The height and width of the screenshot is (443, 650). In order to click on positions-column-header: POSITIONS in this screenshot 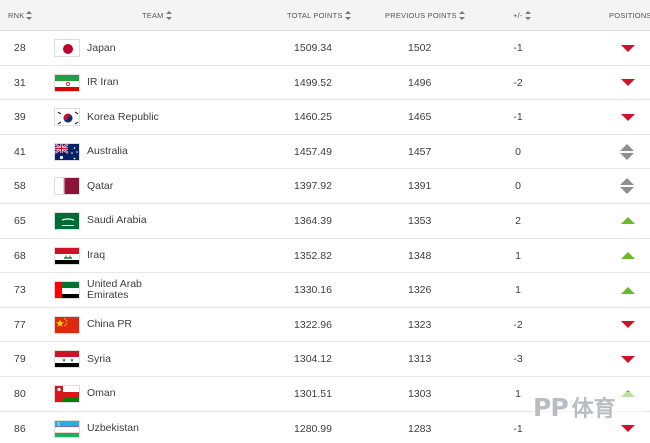, I will do `click(629, 15)`.